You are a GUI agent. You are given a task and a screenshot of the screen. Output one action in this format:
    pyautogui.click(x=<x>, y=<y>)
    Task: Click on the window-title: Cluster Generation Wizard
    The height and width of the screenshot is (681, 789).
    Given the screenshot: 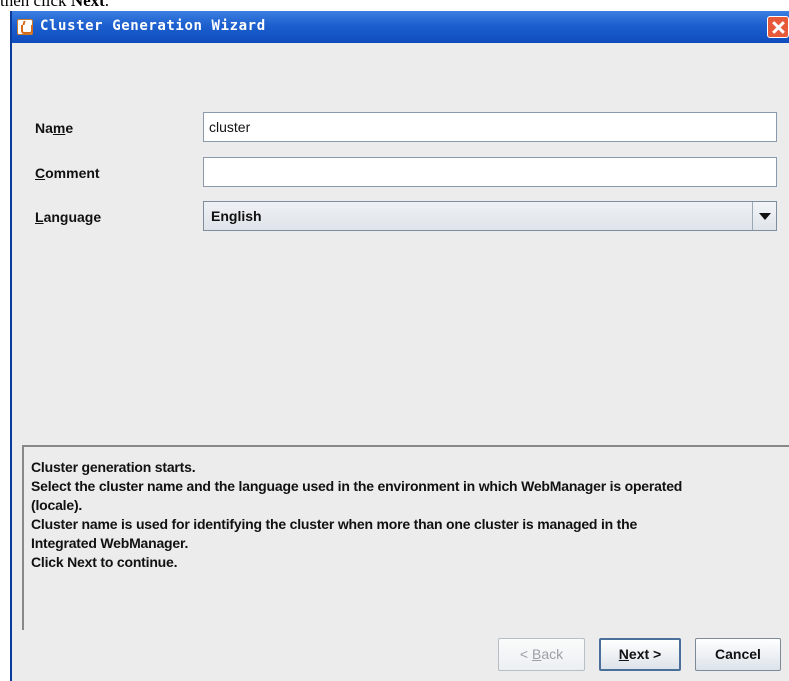 What is the action you would take?
    pyautogui.click(x=153, y=26)
    